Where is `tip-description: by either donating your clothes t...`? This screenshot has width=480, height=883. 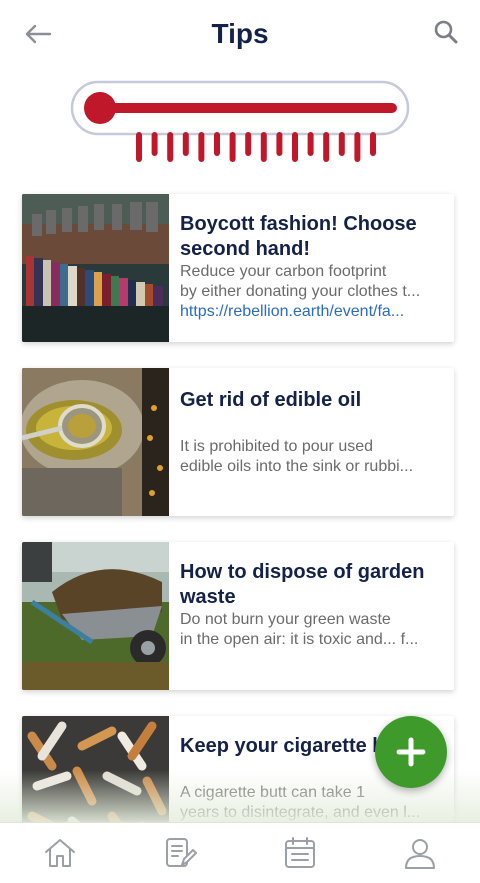 tip-description: by either donating your clothes t... is located at coordinates (300, 291).